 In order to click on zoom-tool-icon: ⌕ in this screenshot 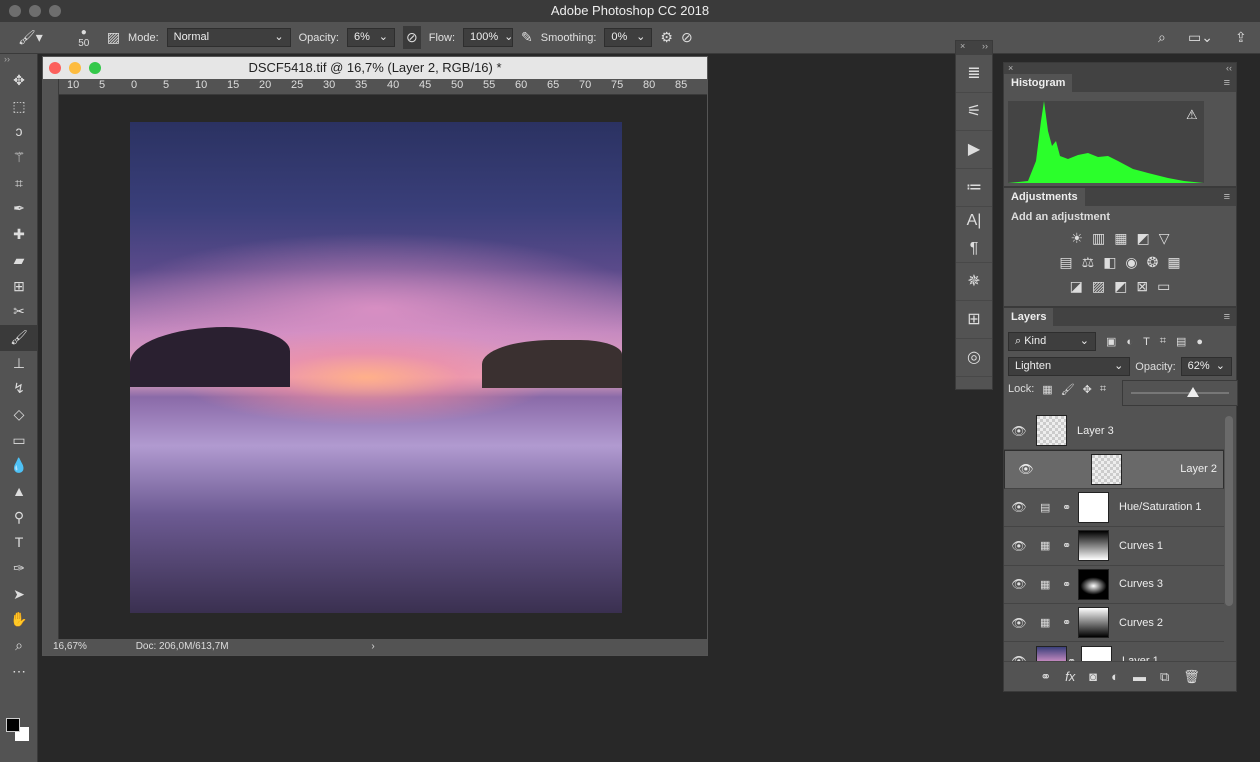, I will do `click(19, 646)`.